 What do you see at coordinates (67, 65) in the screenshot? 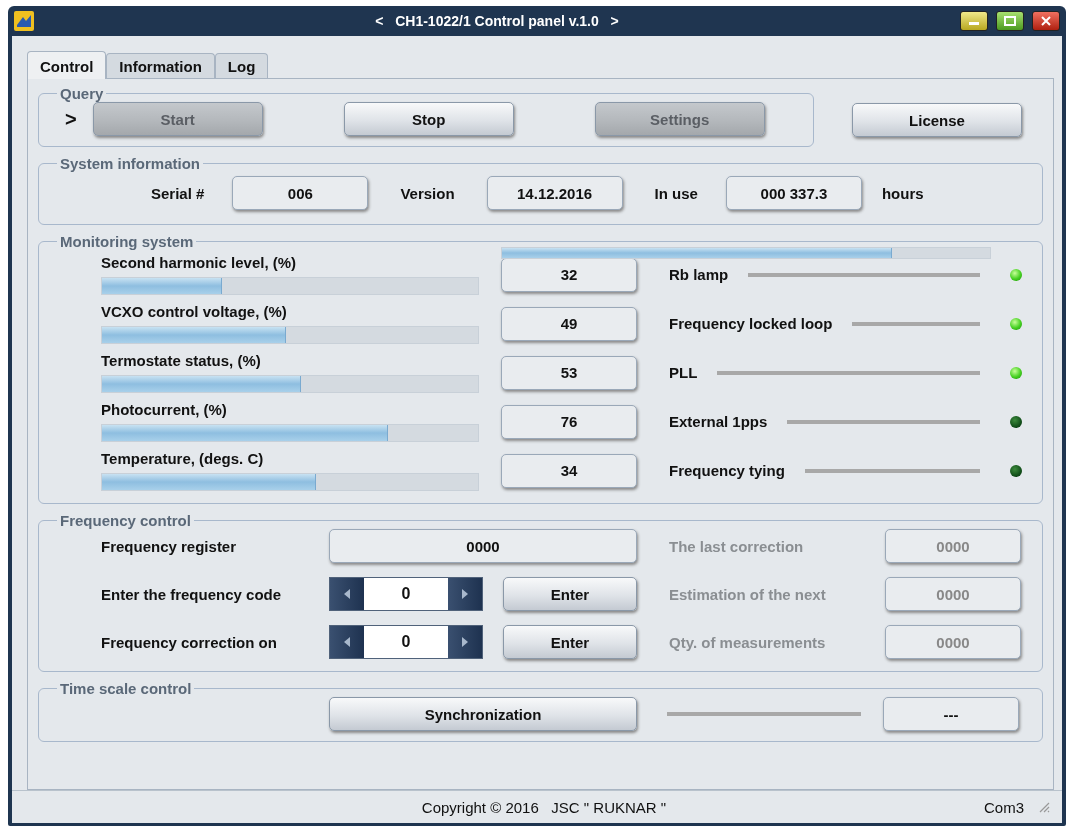
I see `tab: Control` at bounding box center [67, 65].